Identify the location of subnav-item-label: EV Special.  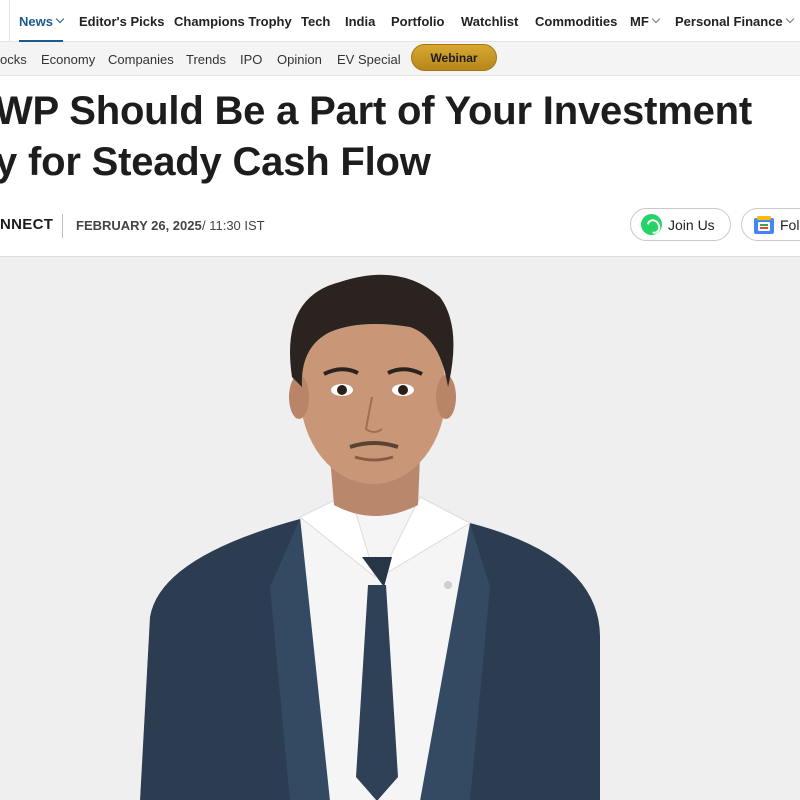
(369, 59).